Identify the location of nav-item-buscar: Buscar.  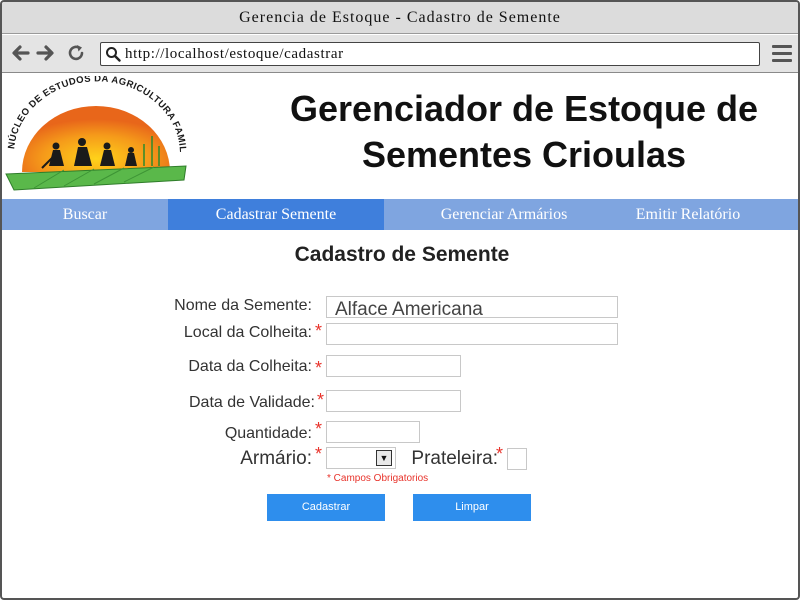
(85, 214).